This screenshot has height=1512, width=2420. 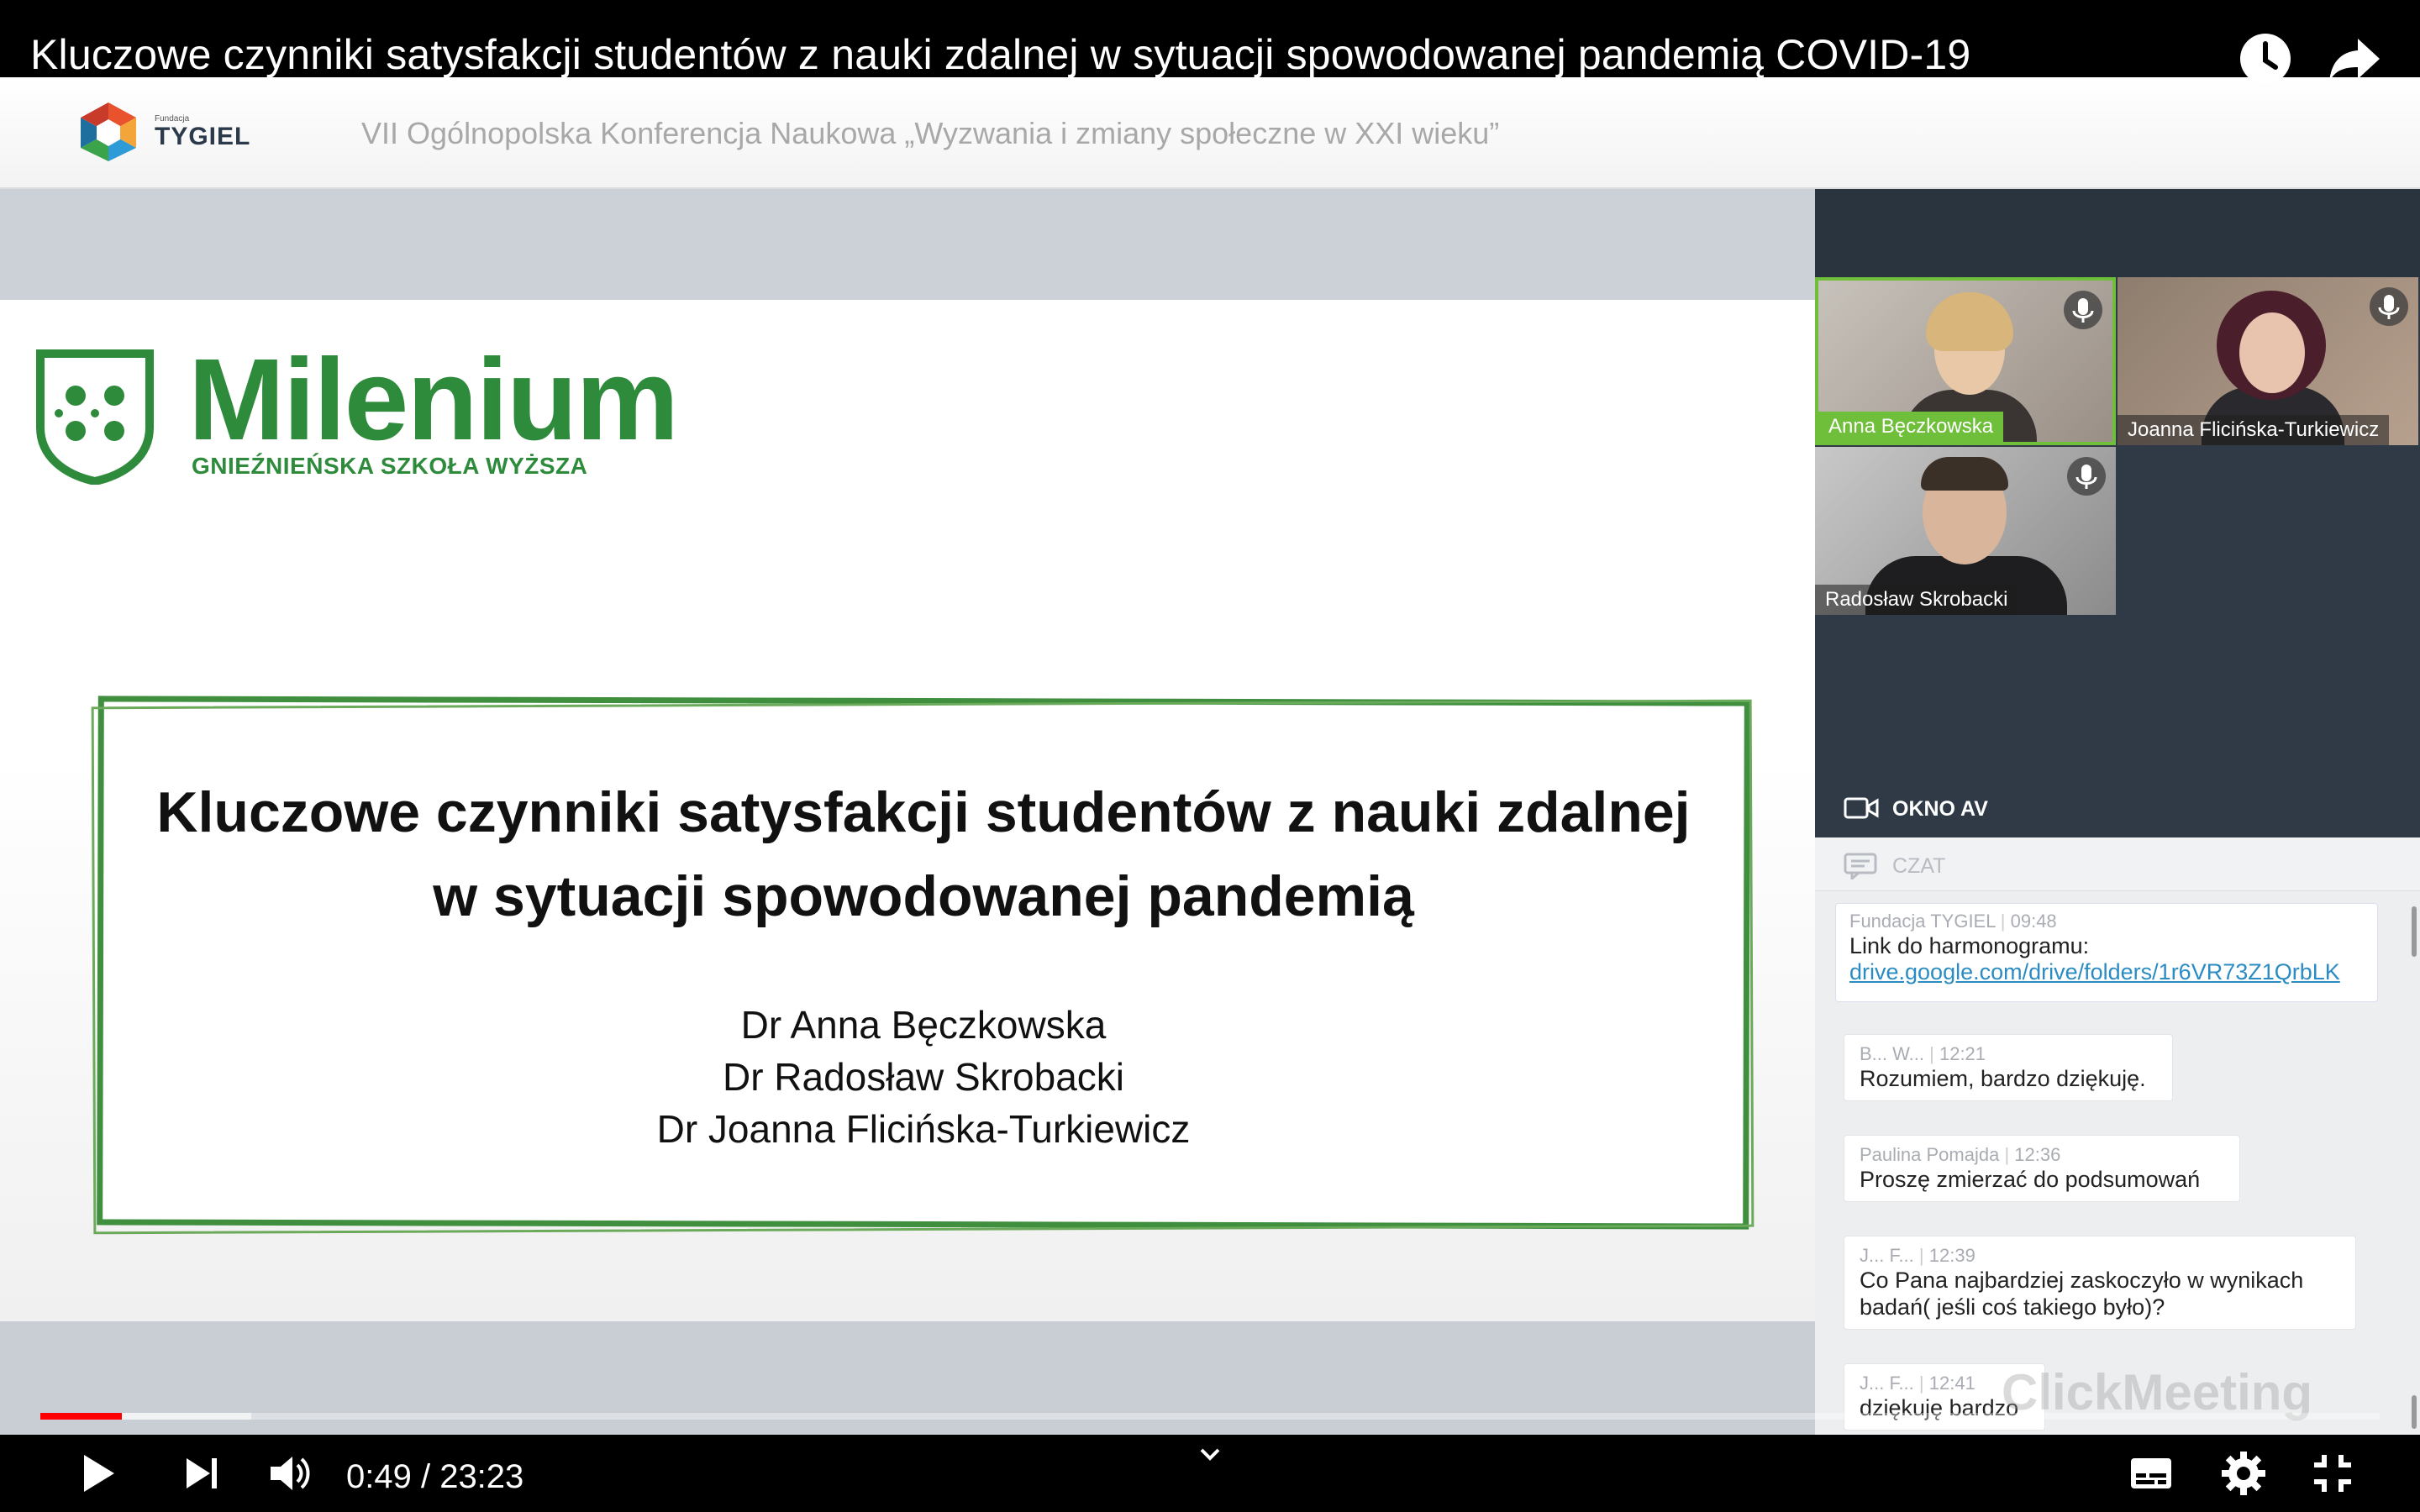 What do you see at coordinates (1940, 809) in the screenshot?
I see `av-window-label: OKNO AV` at bounding box center [1940, 809].